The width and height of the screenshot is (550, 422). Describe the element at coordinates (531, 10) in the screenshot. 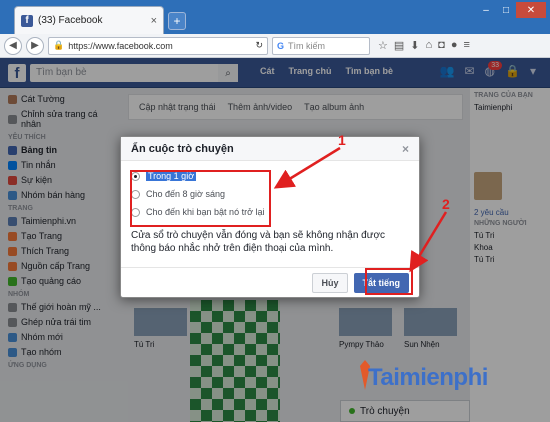

I see `window-close-icon: ✕` at that location.